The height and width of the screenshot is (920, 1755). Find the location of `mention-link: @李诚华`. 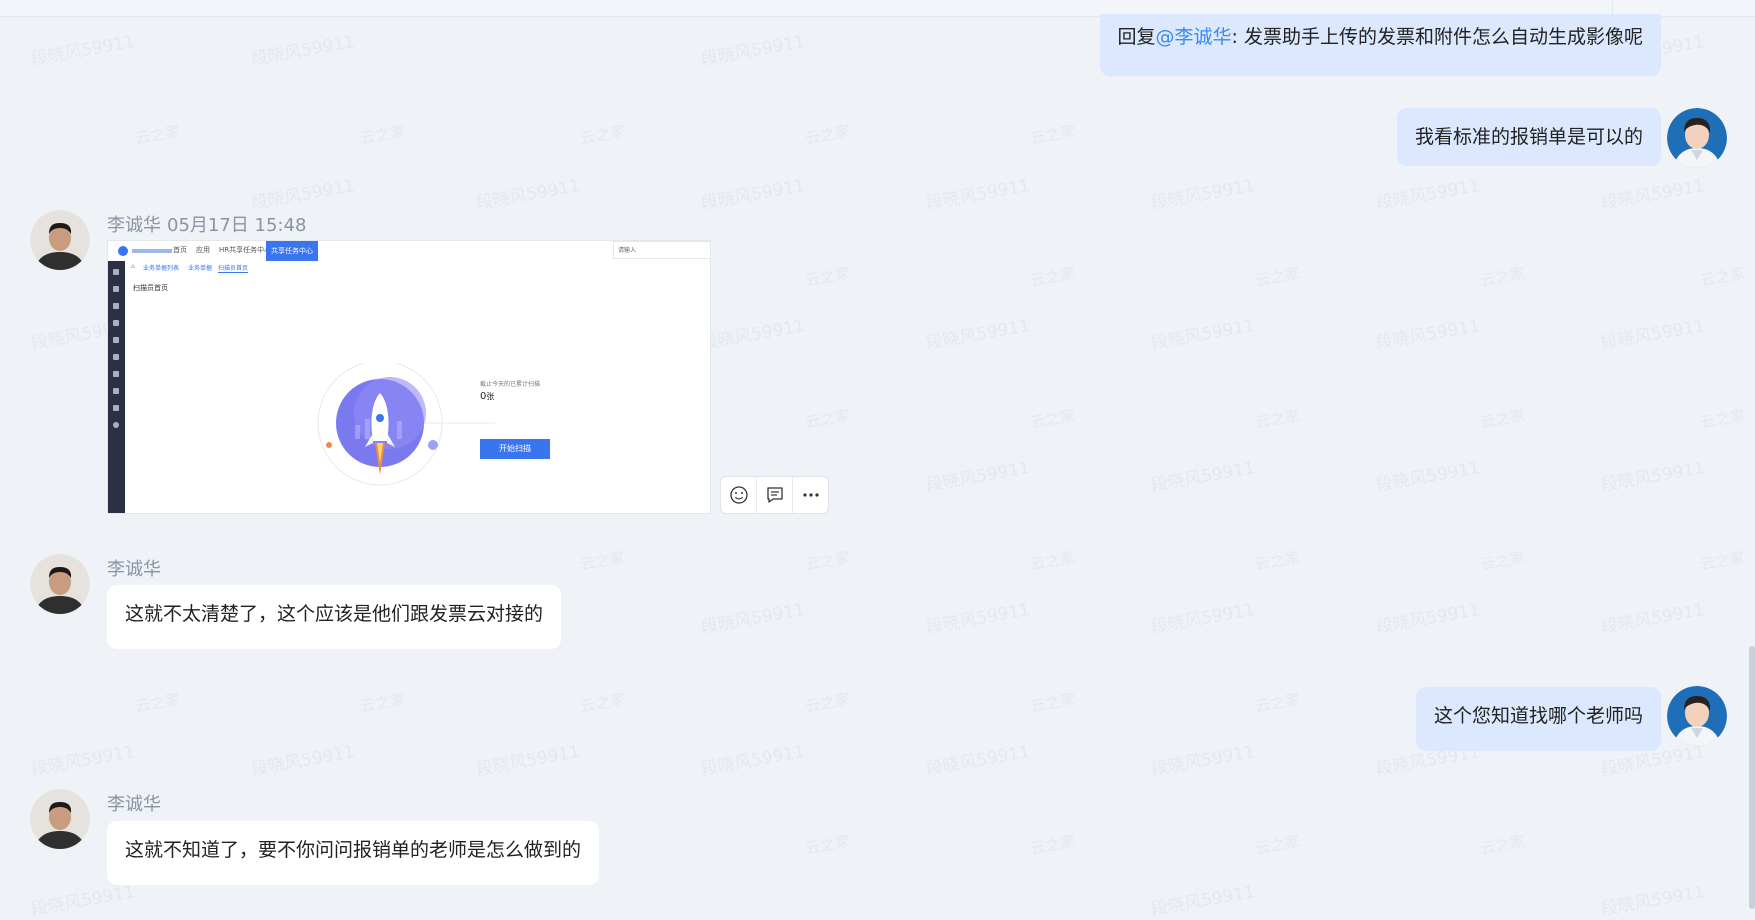

mention-link: @李诚华 is located at coordinates (1194, 37).